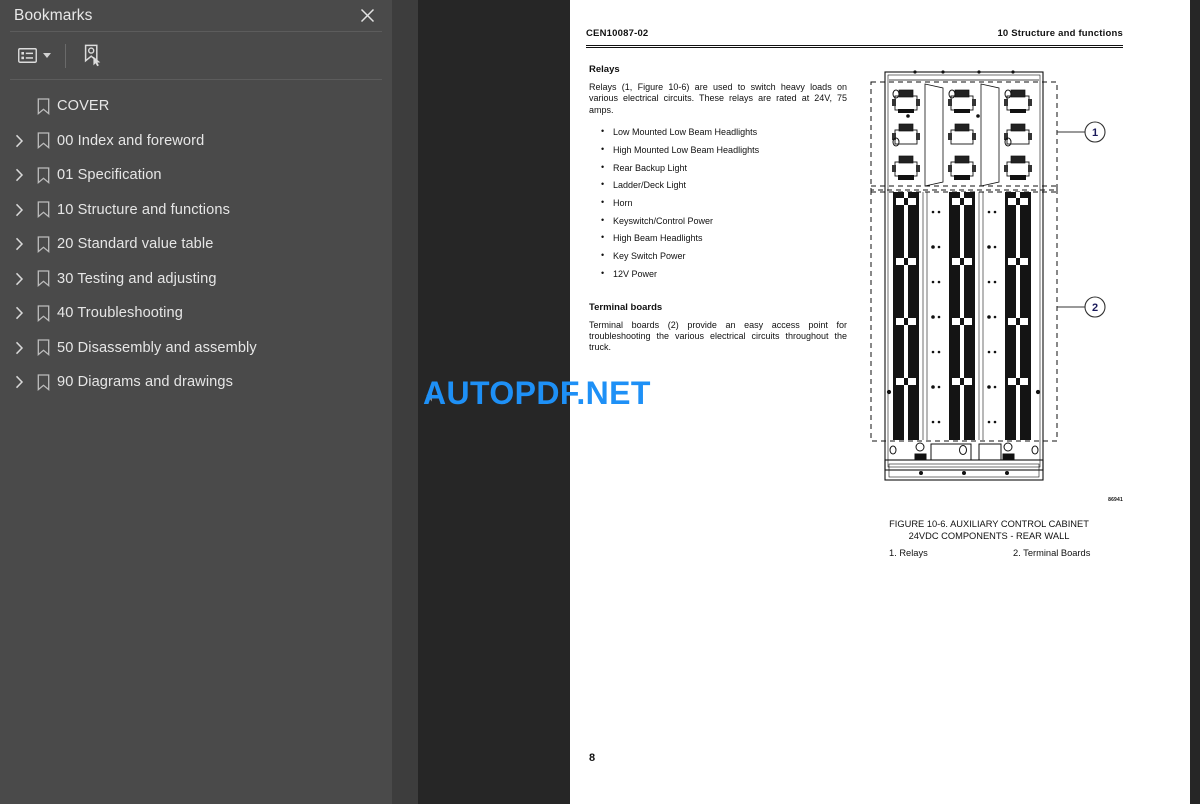 This screenshot has height=804, width=1200. What do you see at coordinates (718, 168) in the screenshot?
I see `list-item: Rear Backup Light` at bounding box center [718, 168].